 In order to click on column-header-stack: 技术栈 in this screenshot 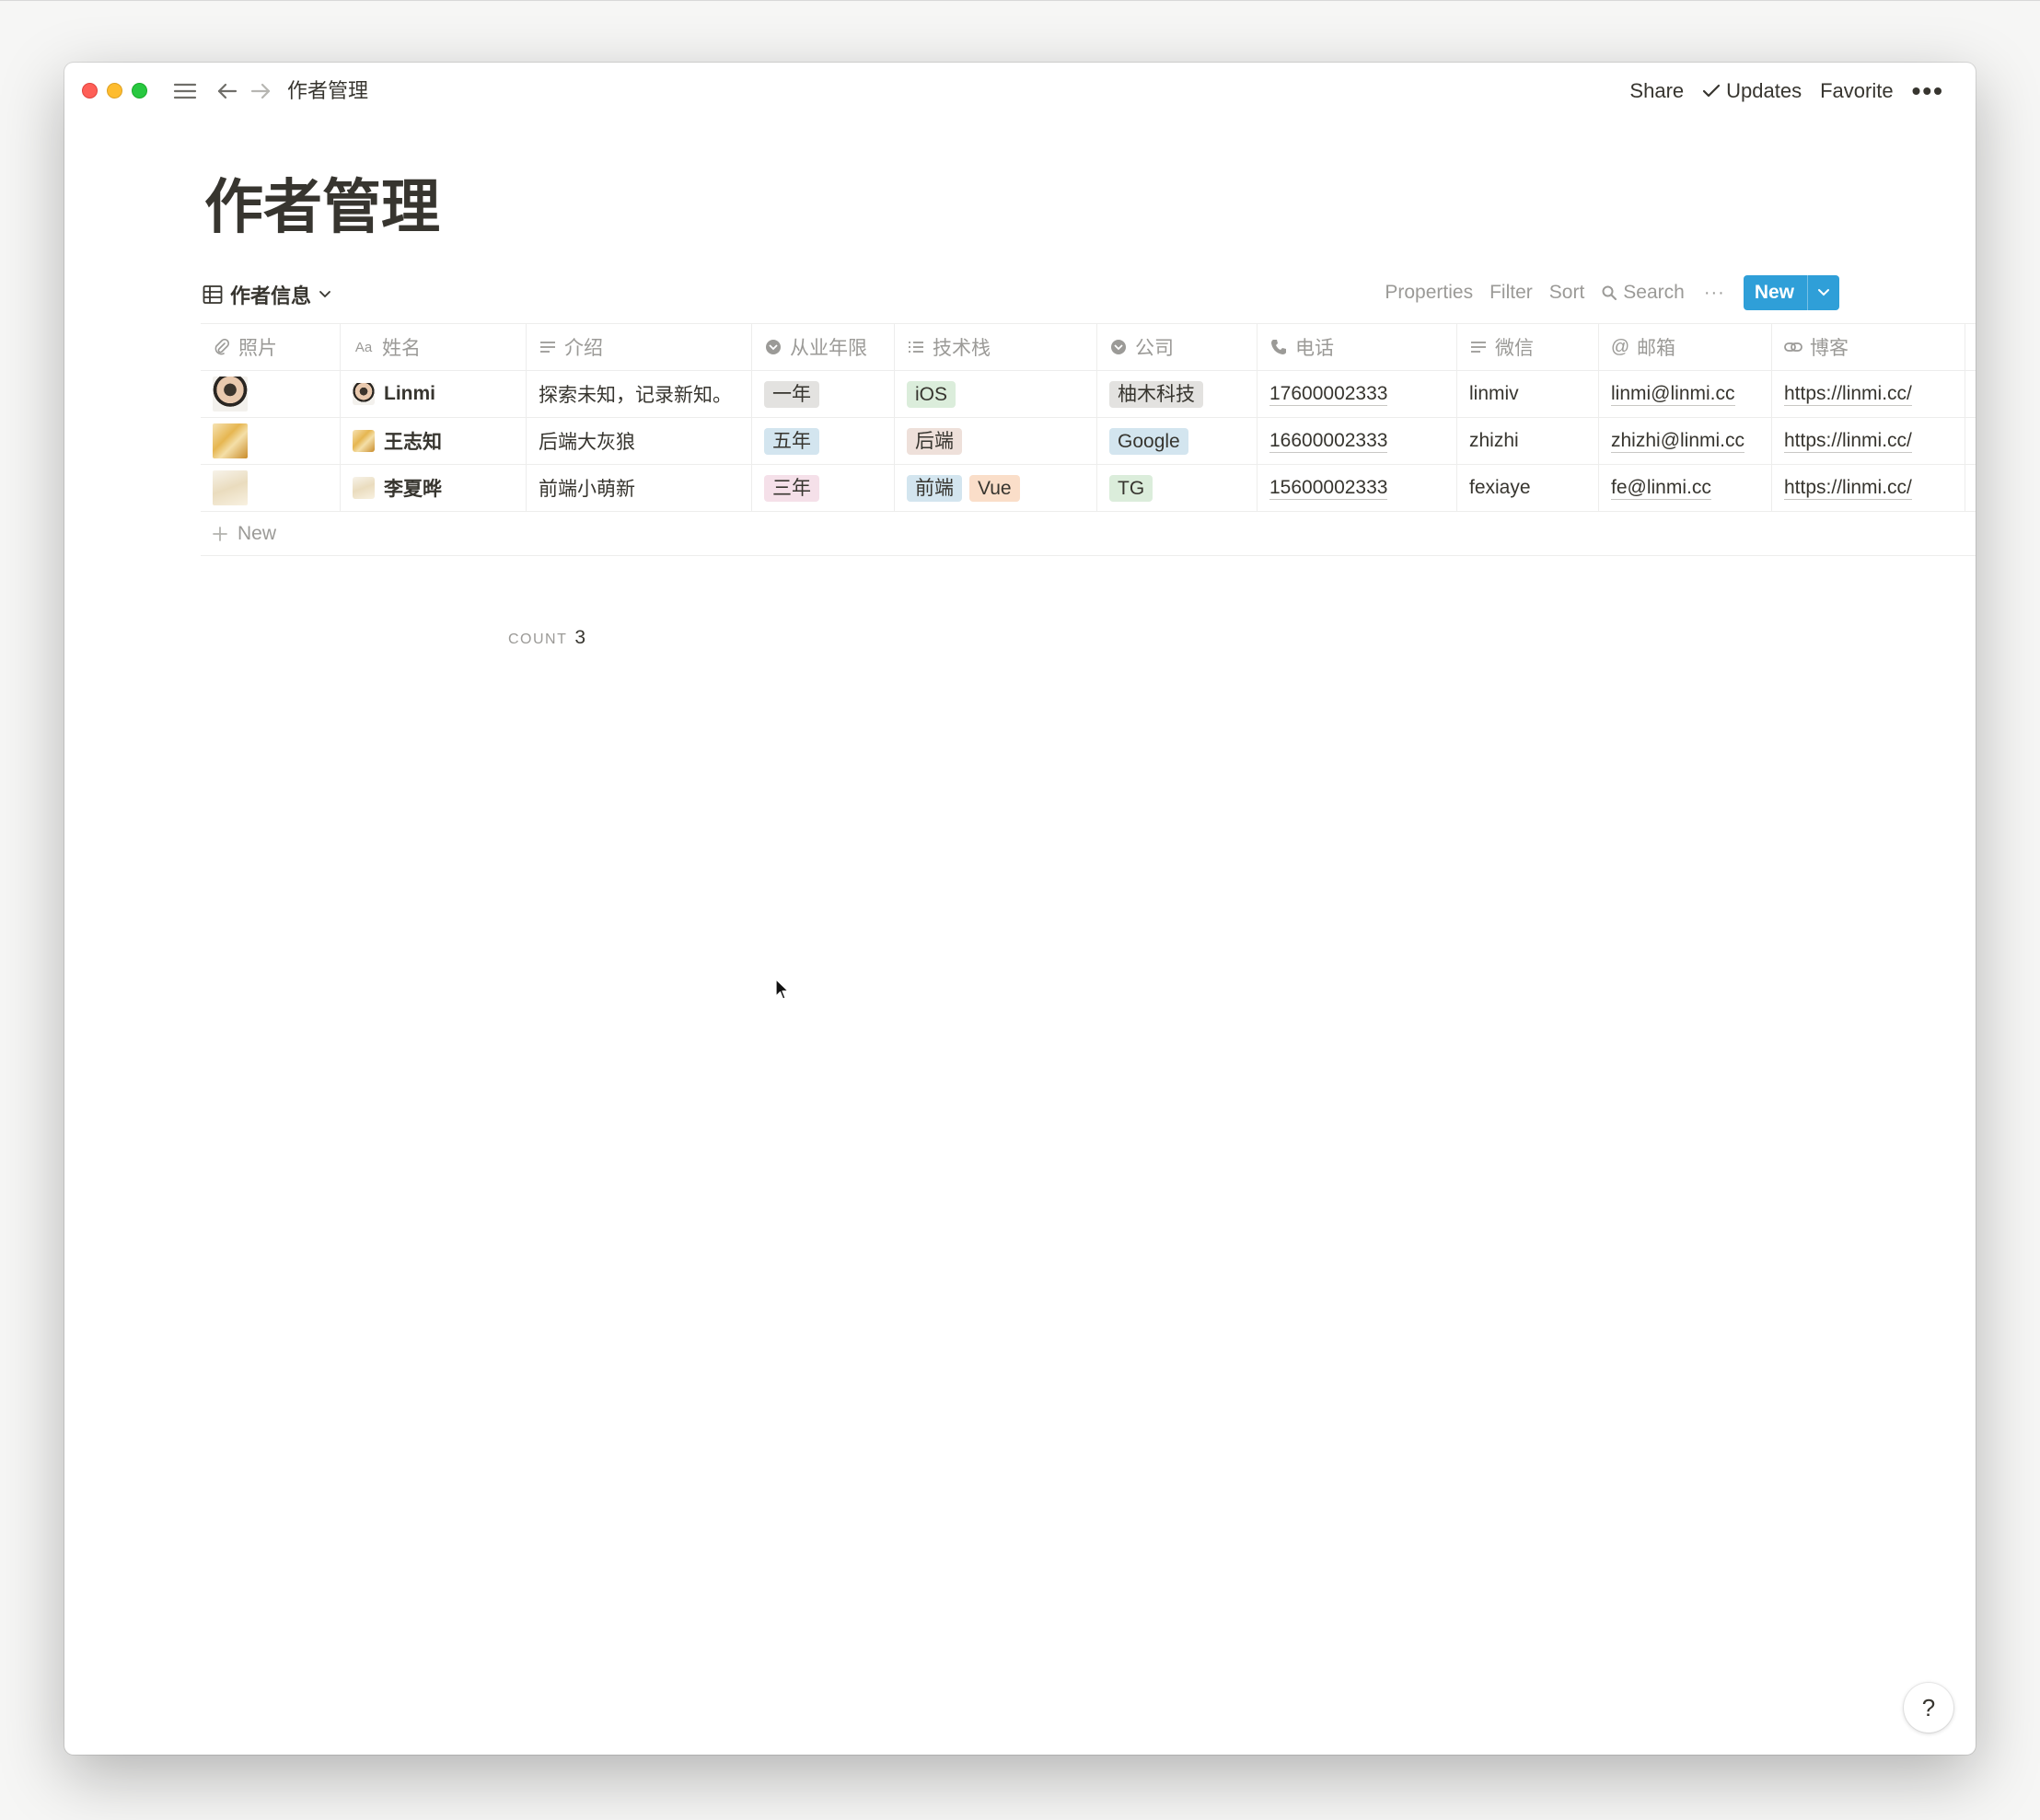, I will do `click(996, 347)`.